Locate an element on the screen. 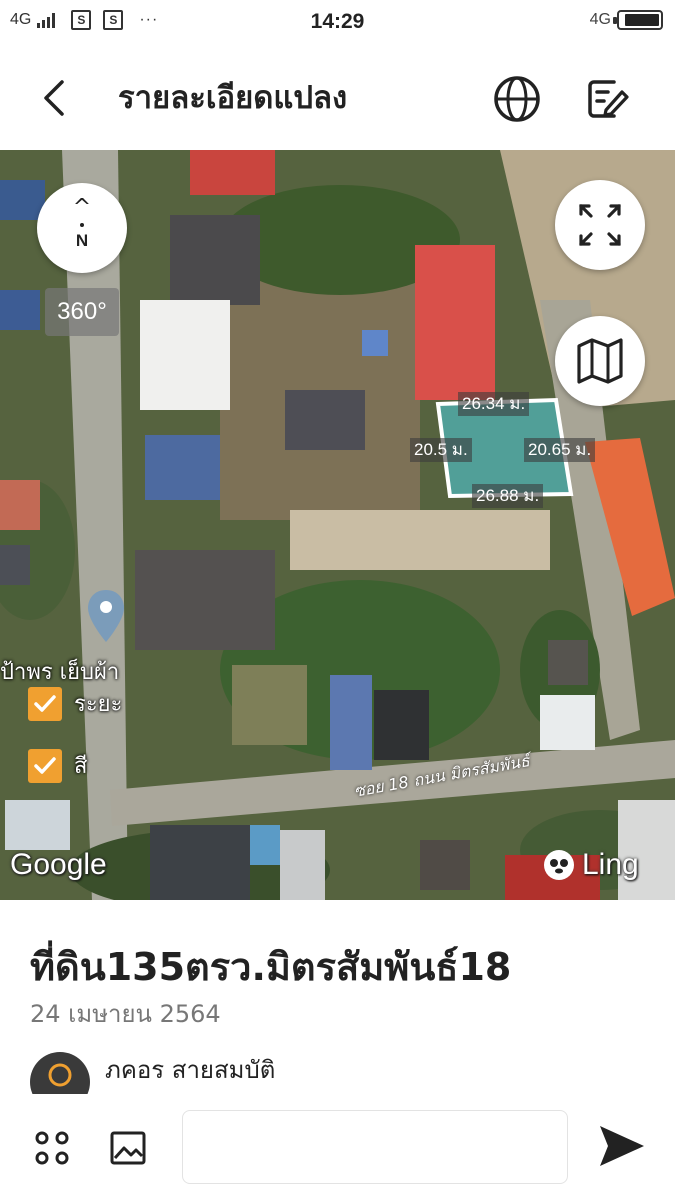 This screenshot has height=1200, width=675. map-layer-button is located at coordinates (600, 361).